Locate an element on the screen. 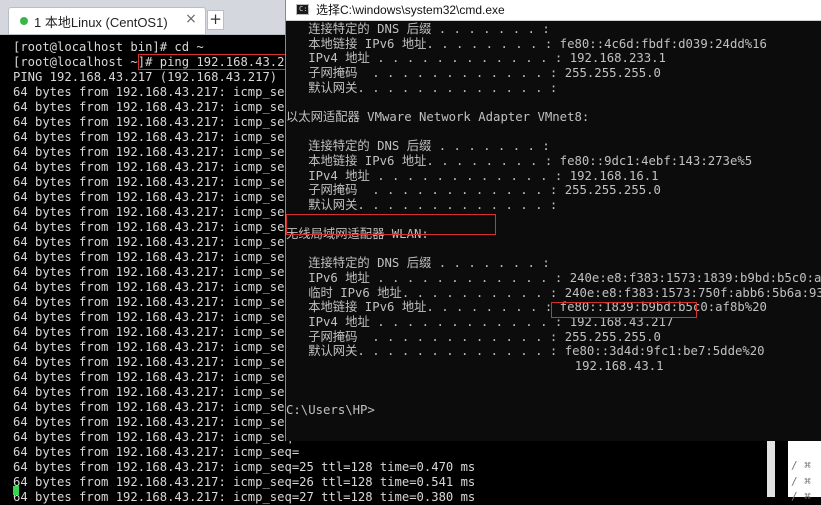 The height and width of the screenshot is (505, 821). terminal-cursor is located at coordinates (16, 490).